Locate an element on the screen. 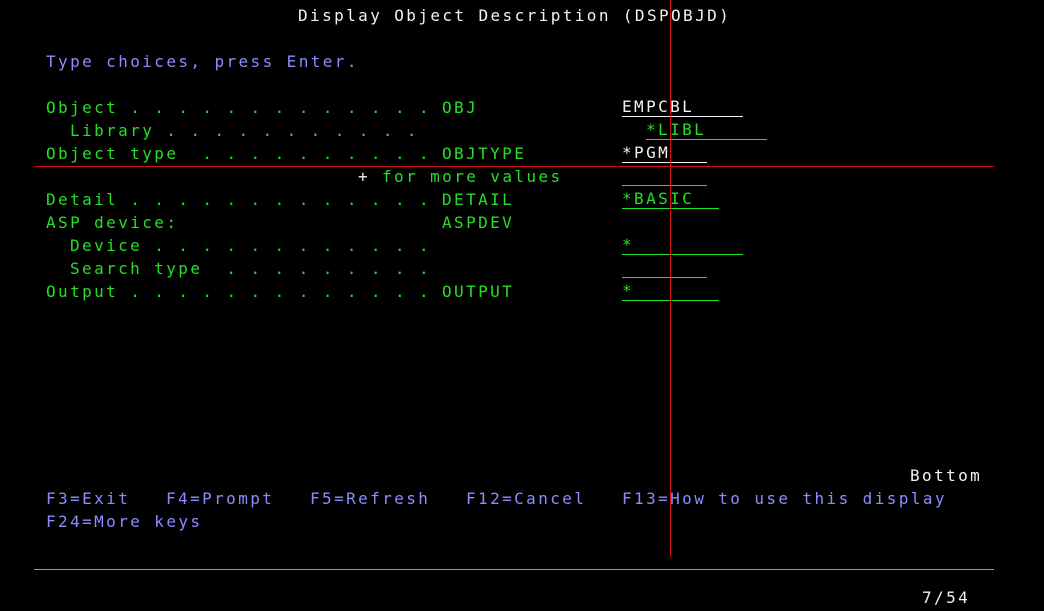 The height and width of the screenshot is (611, 1044). f5-refresh-key: F5=Refresh is located at coordinates (370, 498).